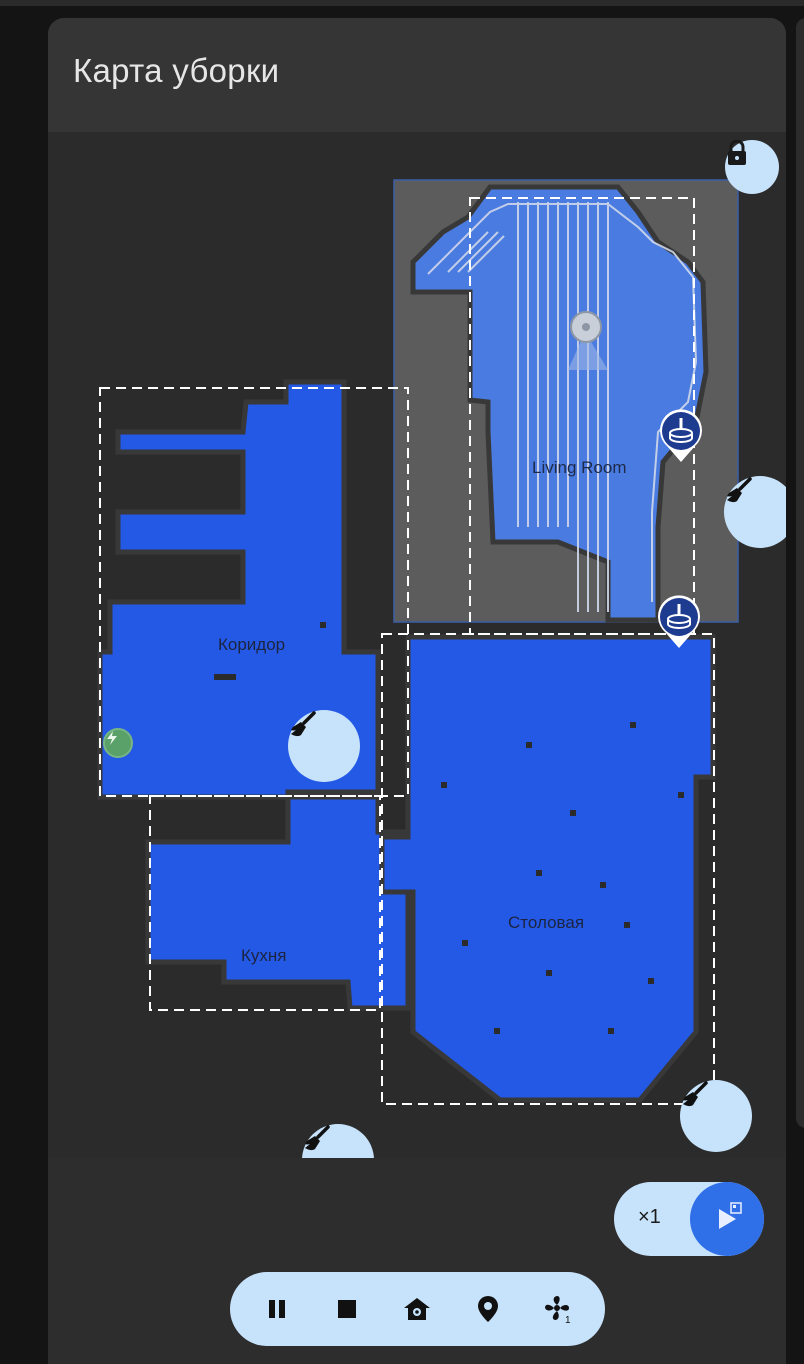 Image resolution: width=804 pixels, height=1364 pixels. I want to click on return-home-button, so click(417, 1309).